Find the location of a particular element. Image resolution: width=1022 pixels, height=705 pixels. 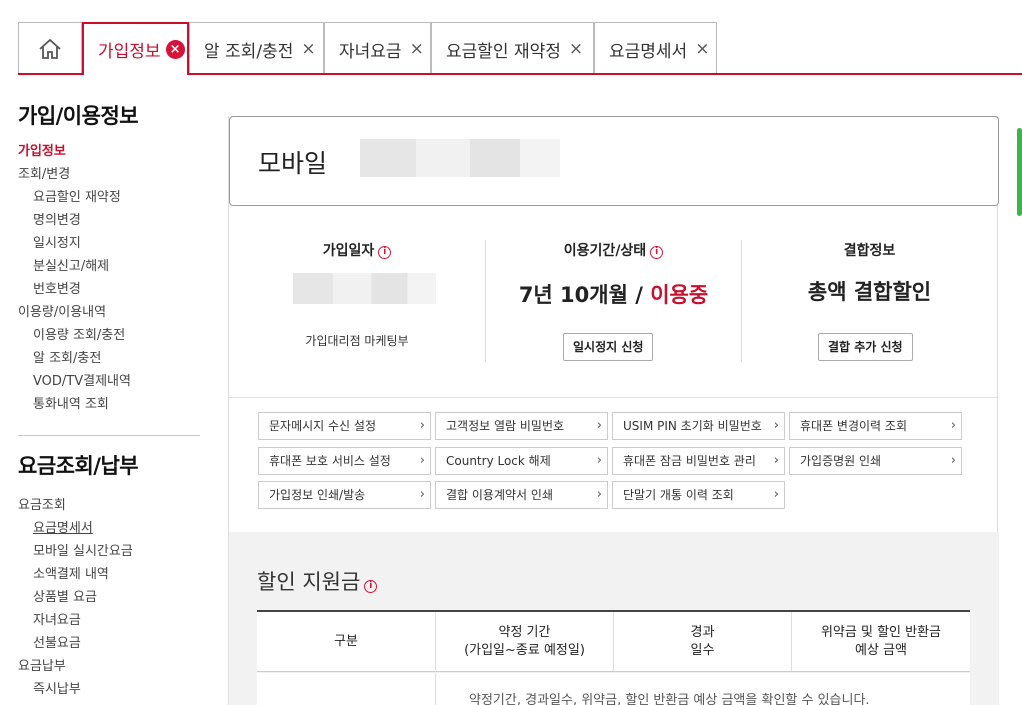

discount-title: 할인 지원금 i is located at coordinates (317, 581).